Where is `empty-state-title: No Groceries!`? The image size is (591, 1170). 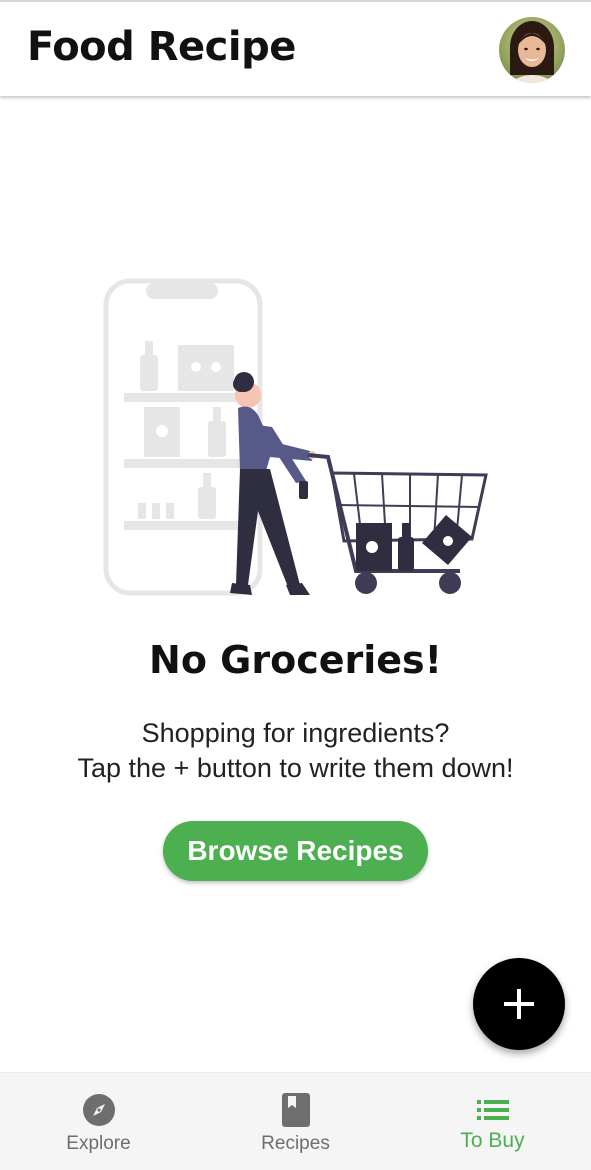 empty-state-title: No Groceries! is located at coordinates (295, 660).